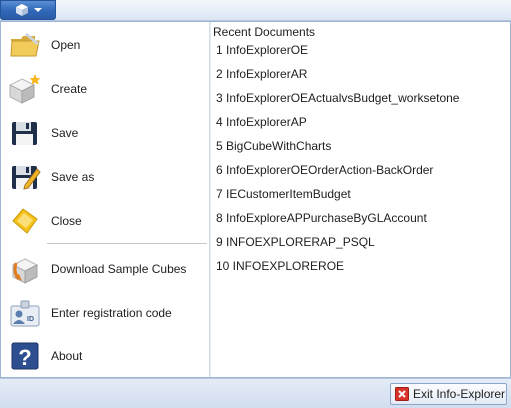 Image resolution: width=511 pixels, height=408 pixels. What do you see at coordinates (119, 269) in the screenshot?
I see `menu-item-label: Download Sample Cubes` at bounding box center [119, 269].